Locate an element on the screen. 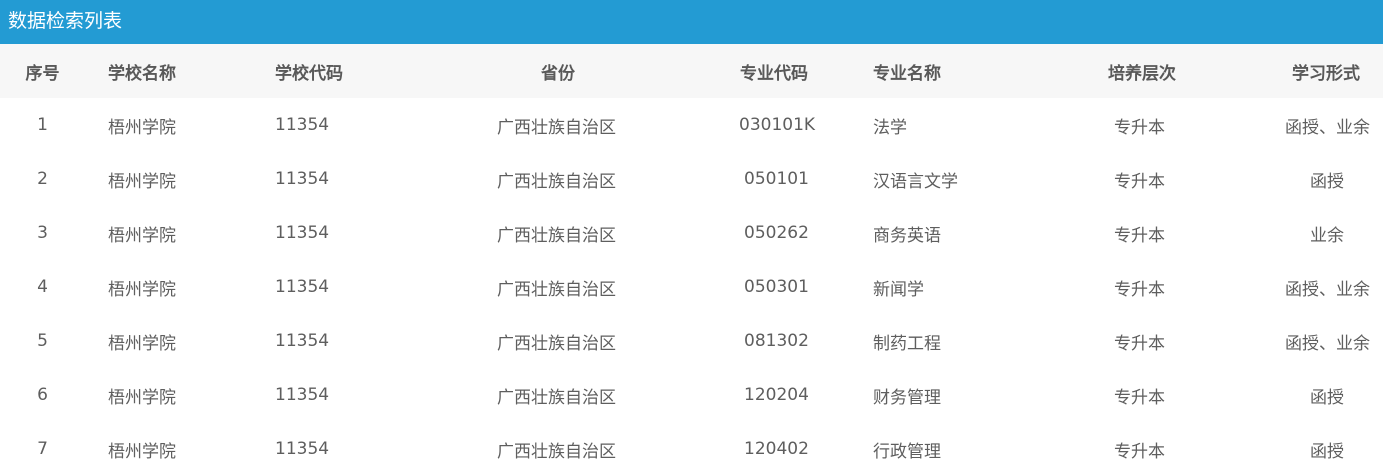 The image size is (1383, 476). column-header-major-name: 专业名称 is located at coordinates (907, 73).